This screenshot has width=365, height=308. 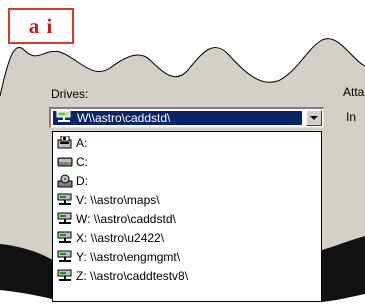 What do you see at coordinates (128, 256) in the screenshot?
I see `drive-item-label: Y: \\astro\engmgmt\` at bounding box center [128, 256].